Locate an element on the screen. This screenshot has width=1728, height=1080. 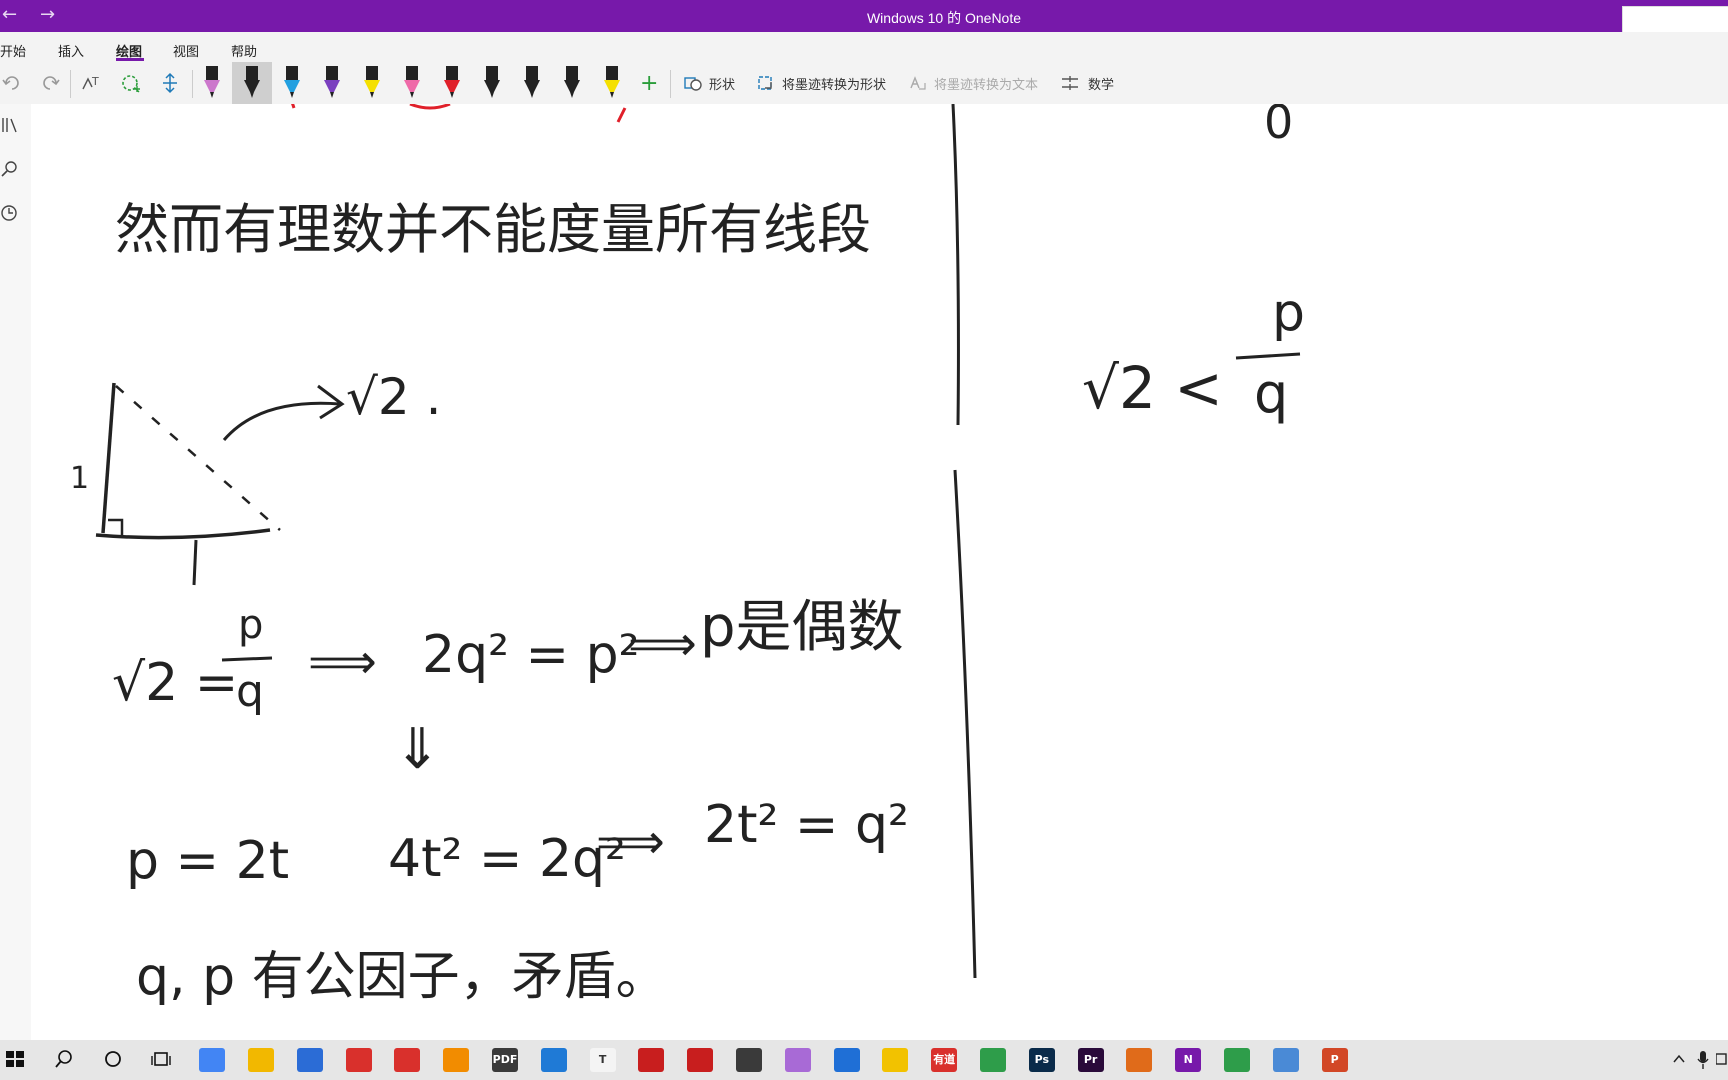
pen-10-icon is located at coordinates (571, 83).